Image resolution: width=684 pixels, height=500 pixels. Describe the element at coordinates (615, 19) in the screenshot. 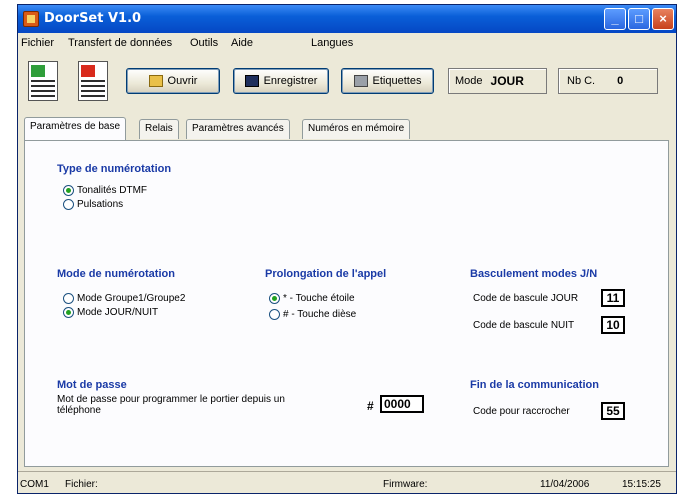

I see `minimize-button: _` at that location.